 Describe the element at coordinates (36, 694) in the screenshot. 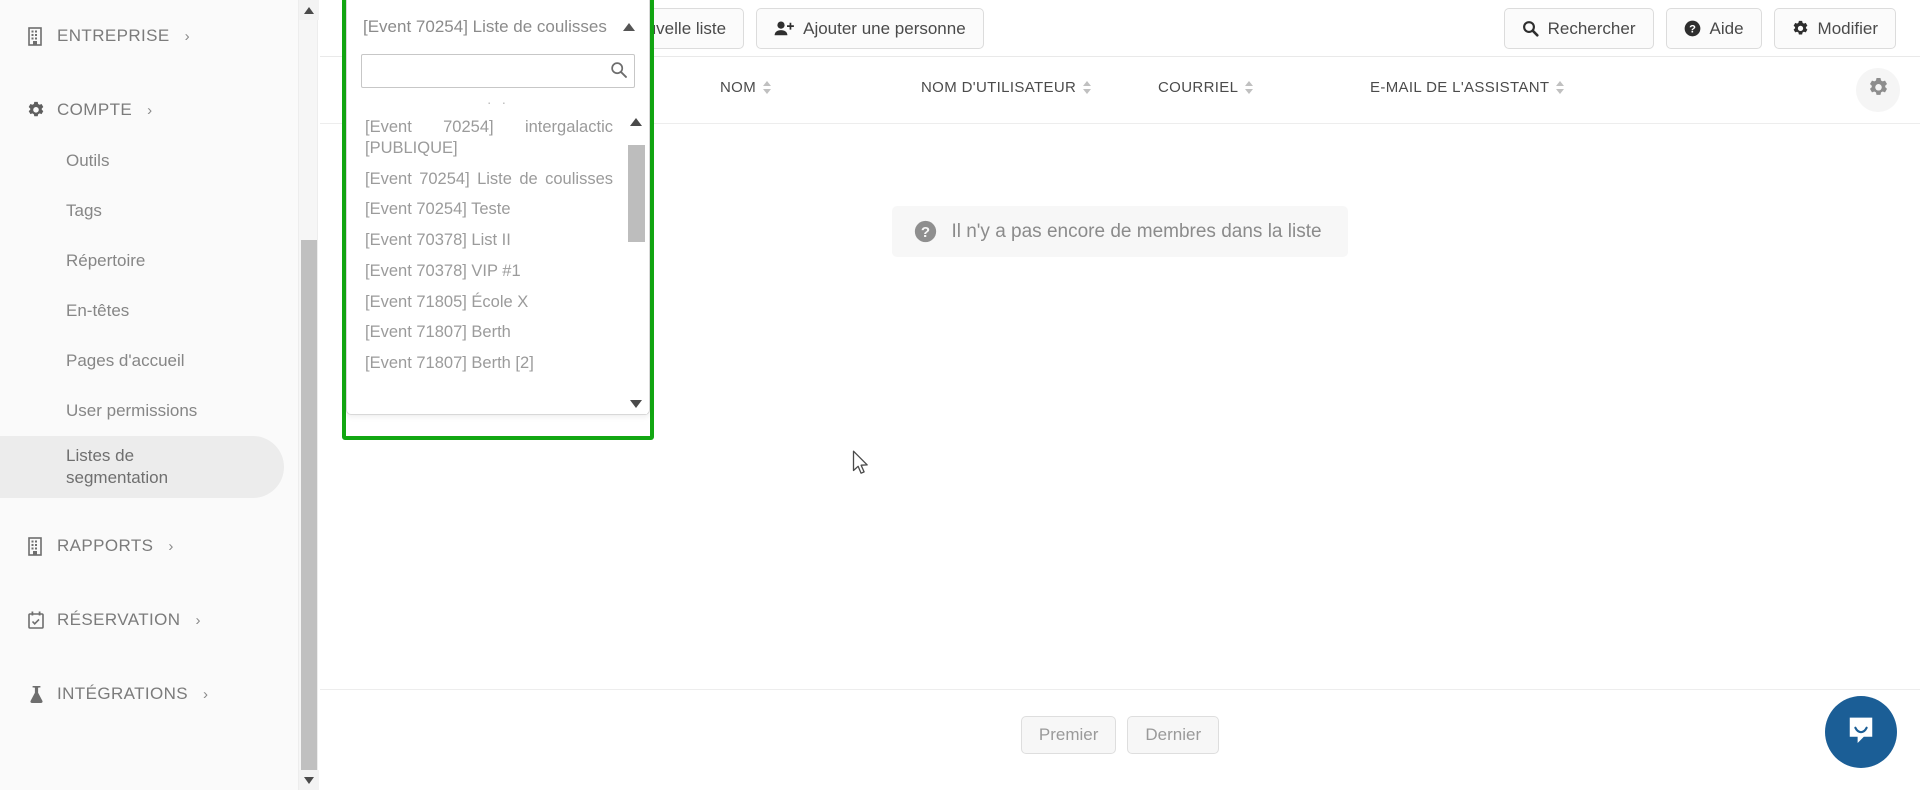

I see `flask-icon` at that location.